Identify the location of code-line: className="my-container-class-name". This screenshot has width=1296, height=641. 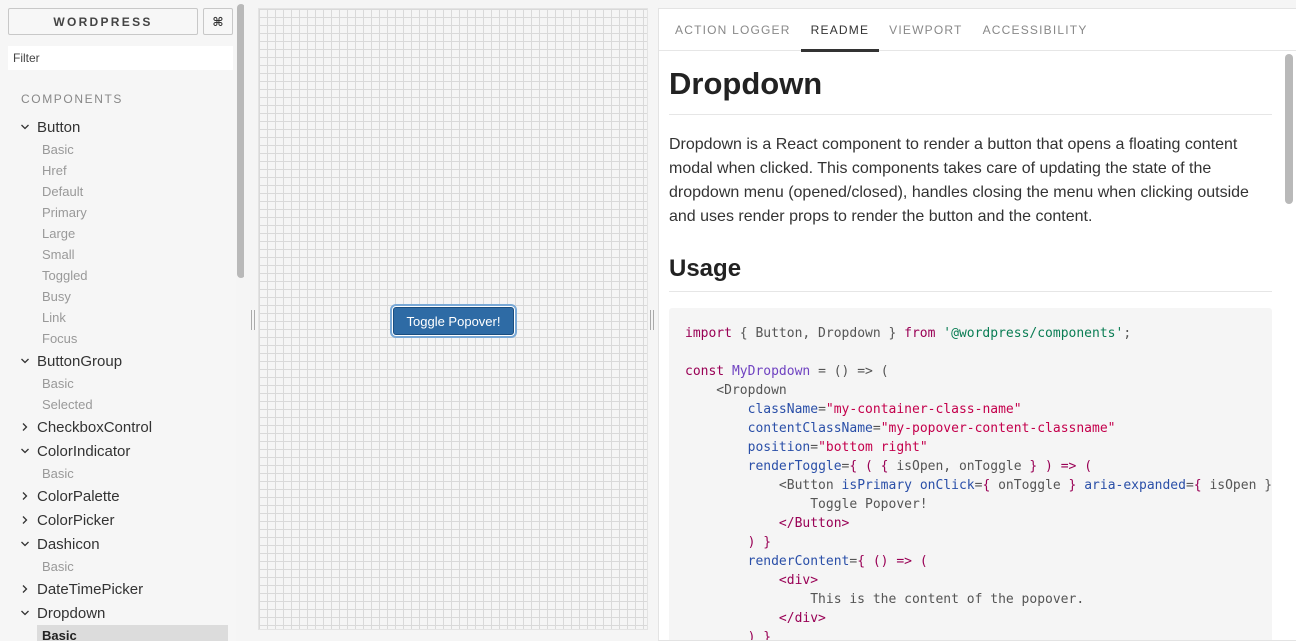
(978, 409).